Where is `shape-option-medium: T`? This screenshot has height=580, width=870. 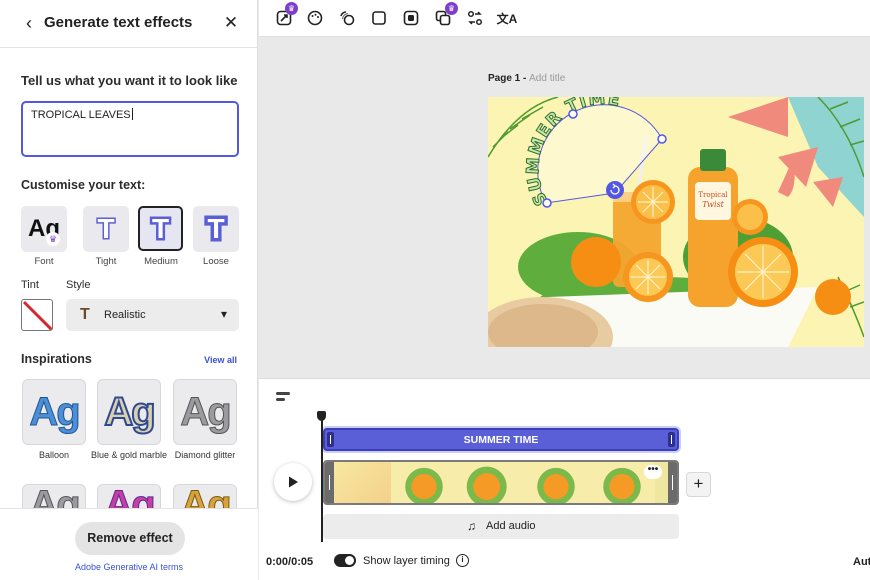 shape-option-medium: T is located at coordinates (160, 228).